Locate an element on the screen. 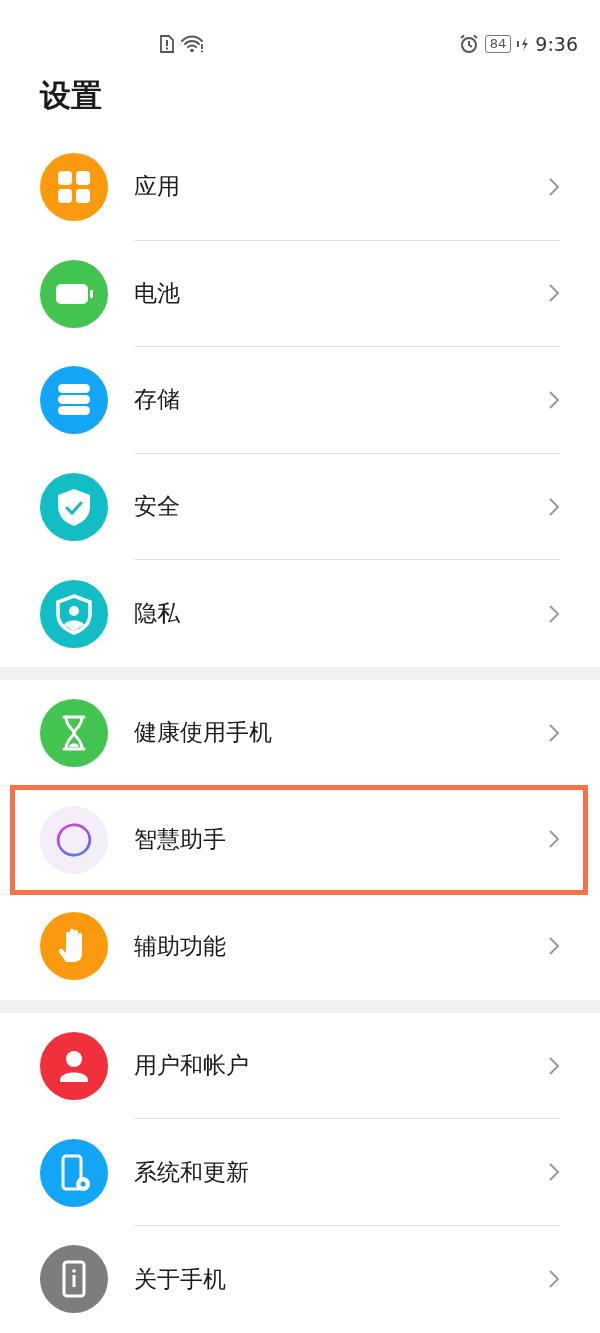 The width and height of the screenshot is (600, 1333). item-label: 应用 is located at coordinates (157, 187).